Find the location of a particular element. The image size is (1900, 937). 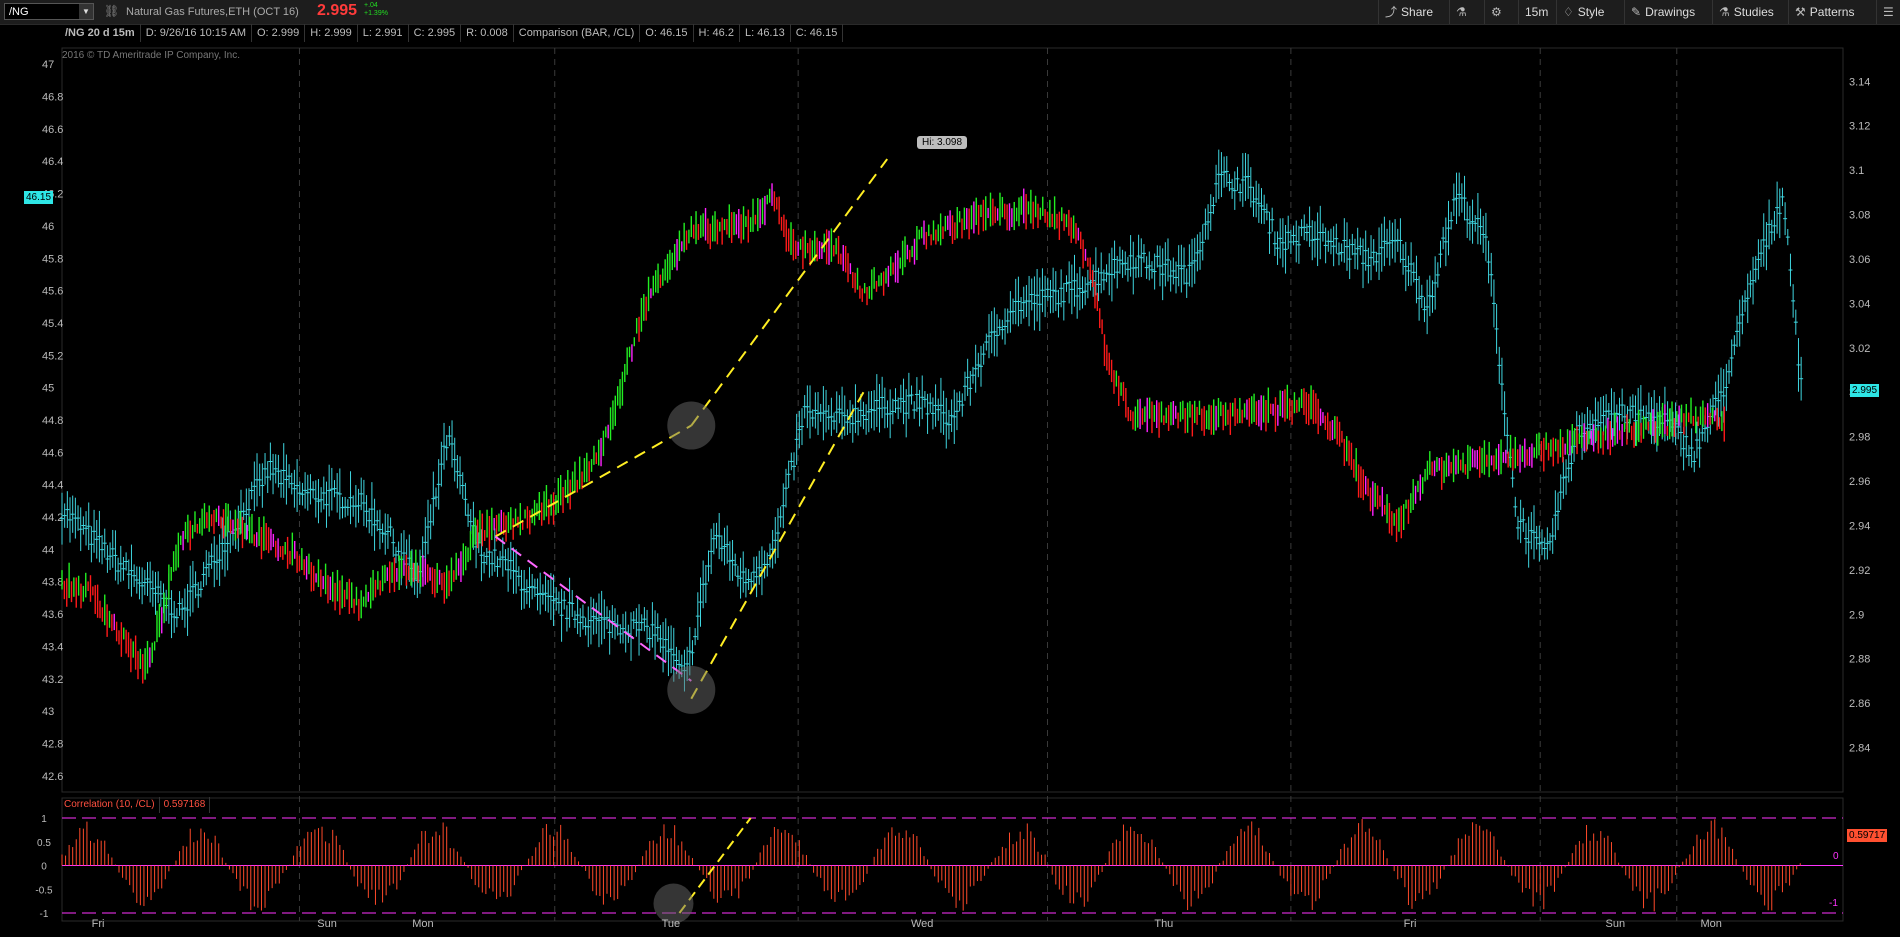

left-tick-label: 46 is located at coordinates (48, 227).